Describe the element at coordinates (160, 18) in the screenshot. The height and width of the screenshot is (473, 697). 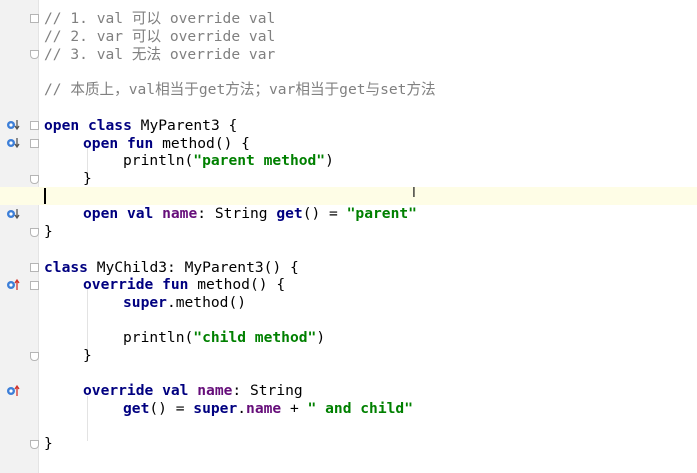
I see `comment-line: // 1. val 可以 override val` at that location.